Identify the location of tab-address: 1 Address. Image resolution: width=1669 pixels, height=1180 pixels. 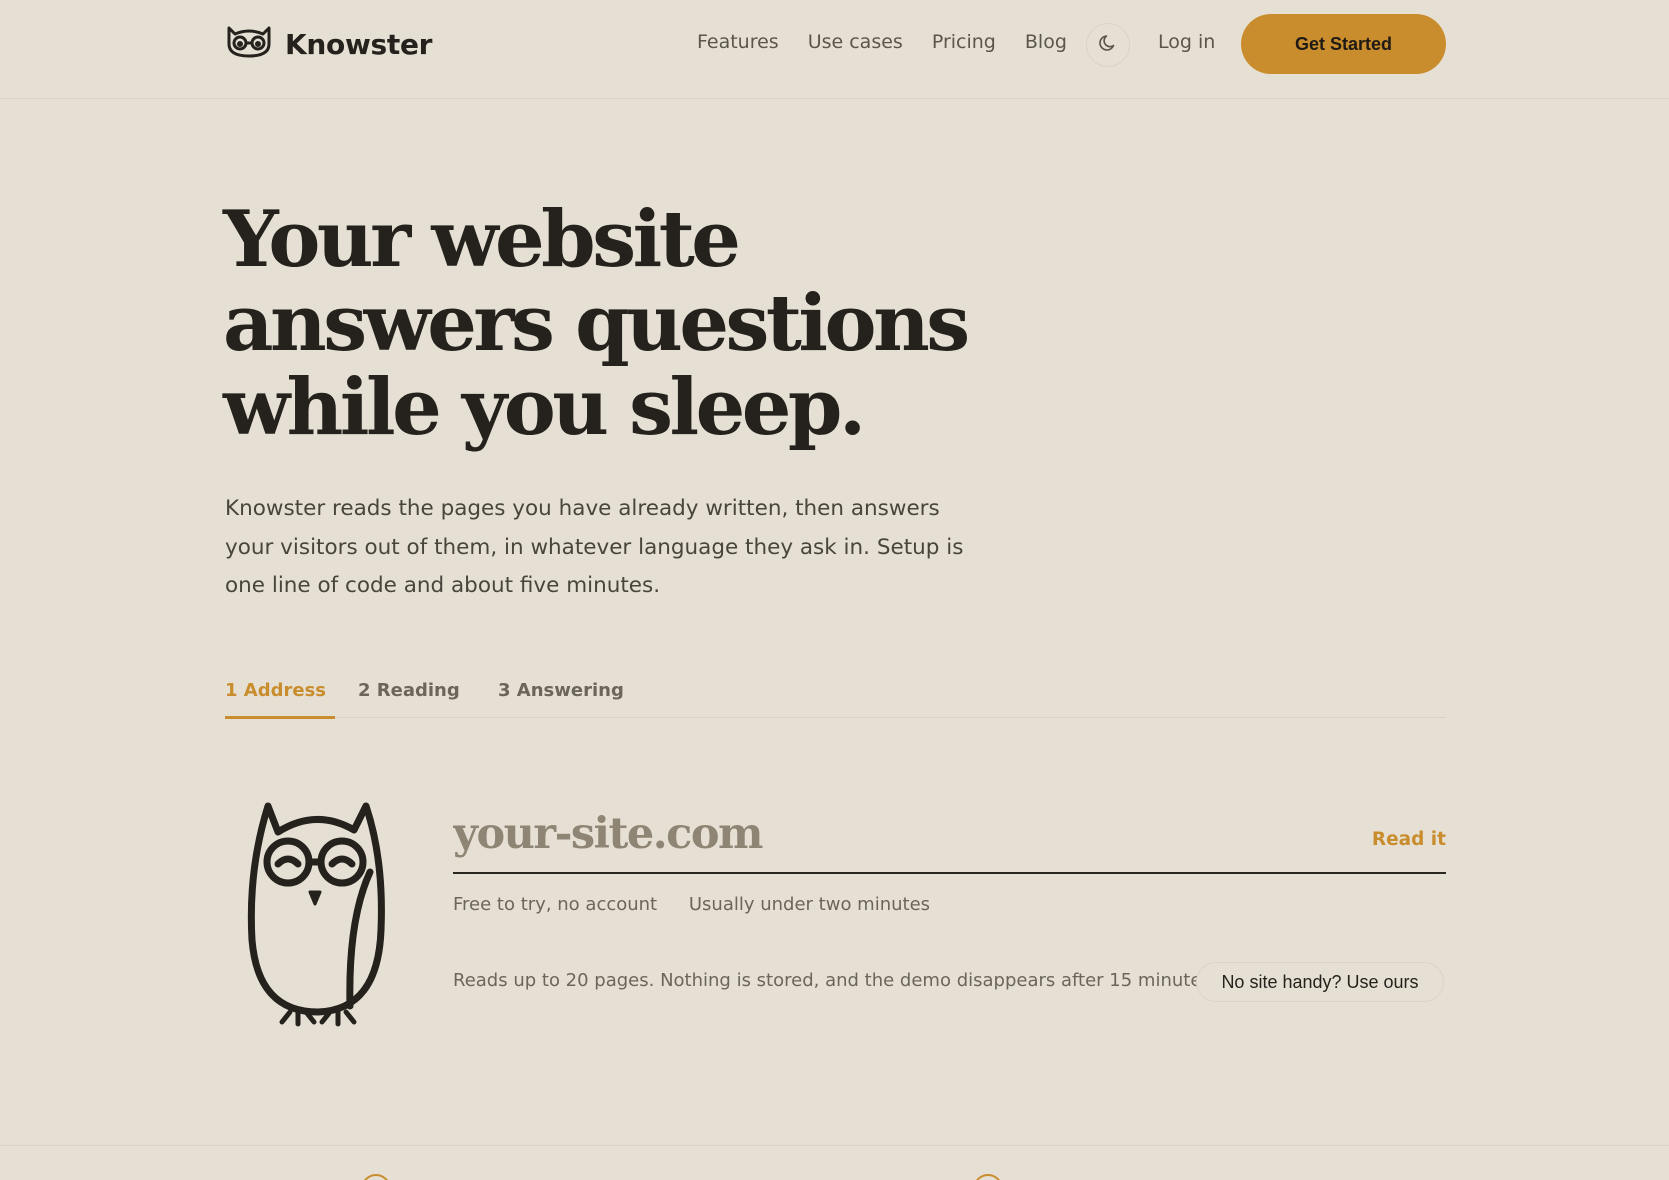
(275, 690).